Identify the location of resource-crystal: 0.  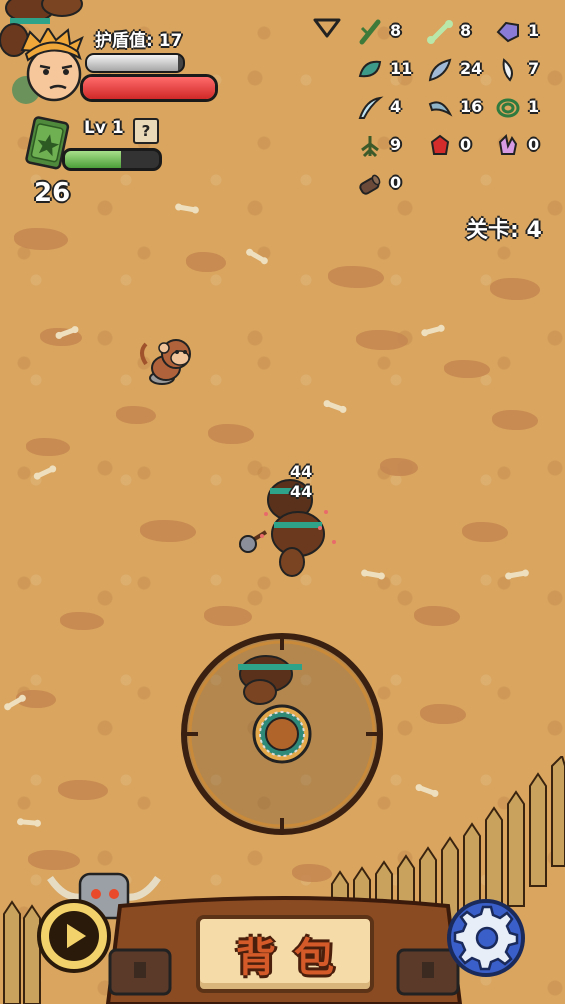
(529, 146).